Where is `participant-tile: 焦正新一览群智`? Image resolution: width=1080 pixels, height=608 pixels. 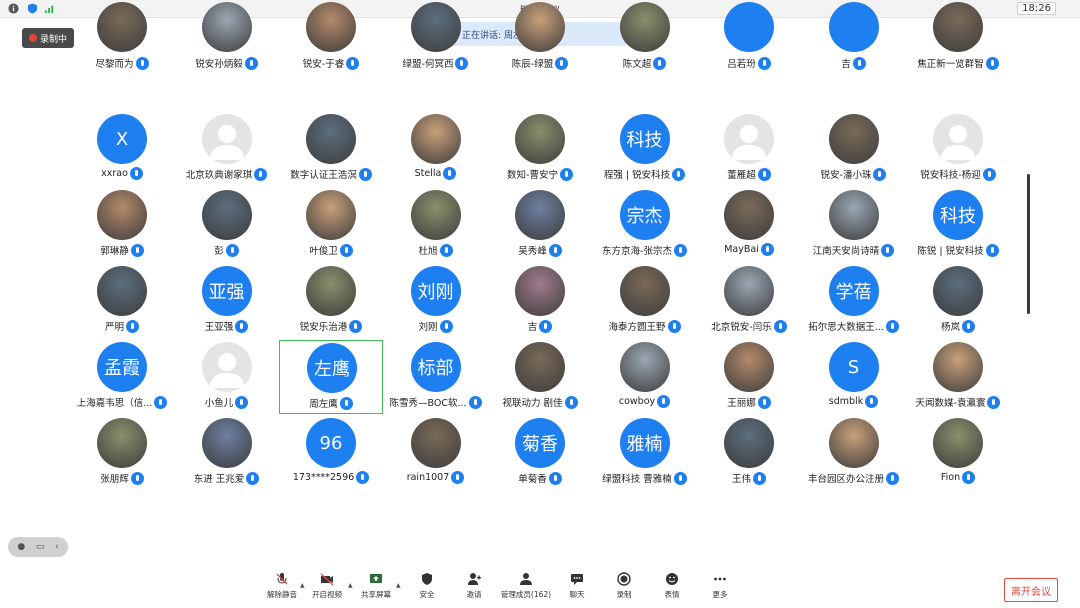
participant-tile: 焦正新一览群智 is located at coordinates (958, 48).